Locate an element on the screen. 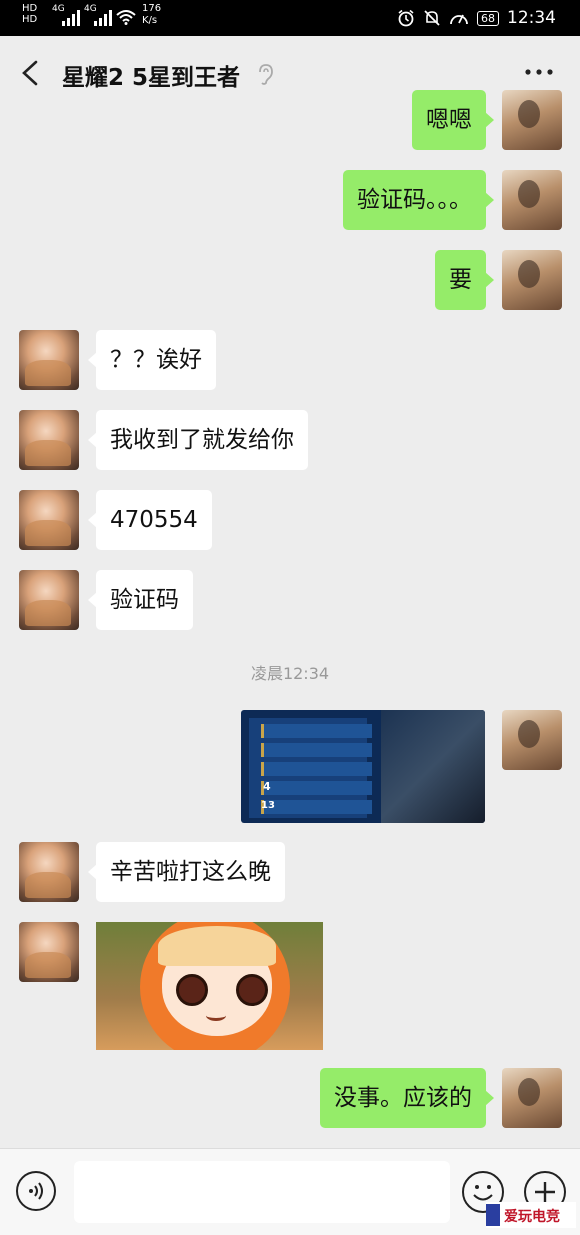 Image resolution: width=580 pixels, height=1235 pixels. voice-icon is located at coordinates (36, 1191).